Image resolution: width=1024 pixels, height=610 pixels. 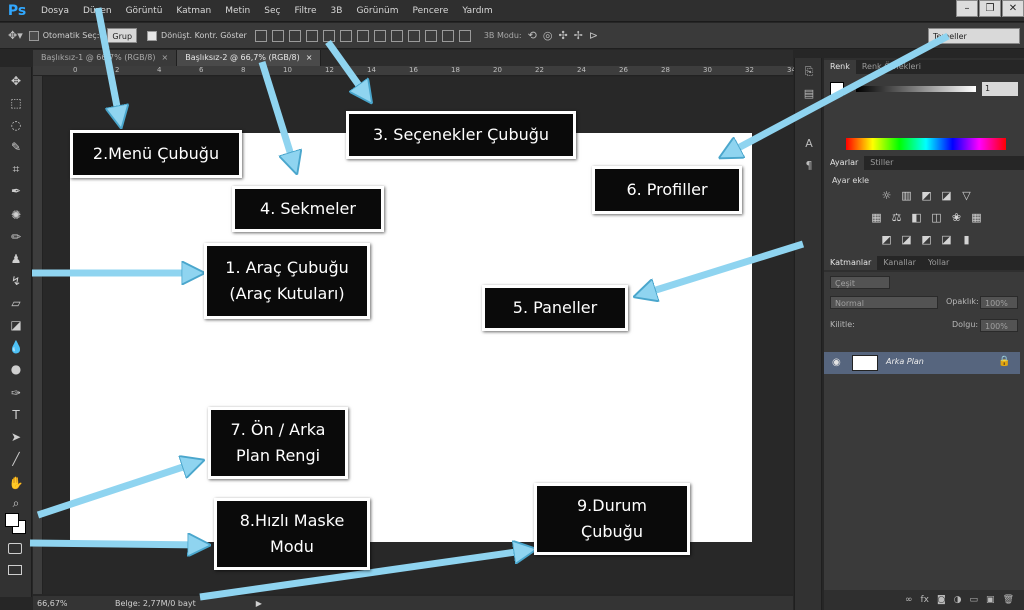 What do you see at coordinates (16, 369) in the screenshot?
I see `dodge-tool-icon: ●` at bounding box center [16, 369].